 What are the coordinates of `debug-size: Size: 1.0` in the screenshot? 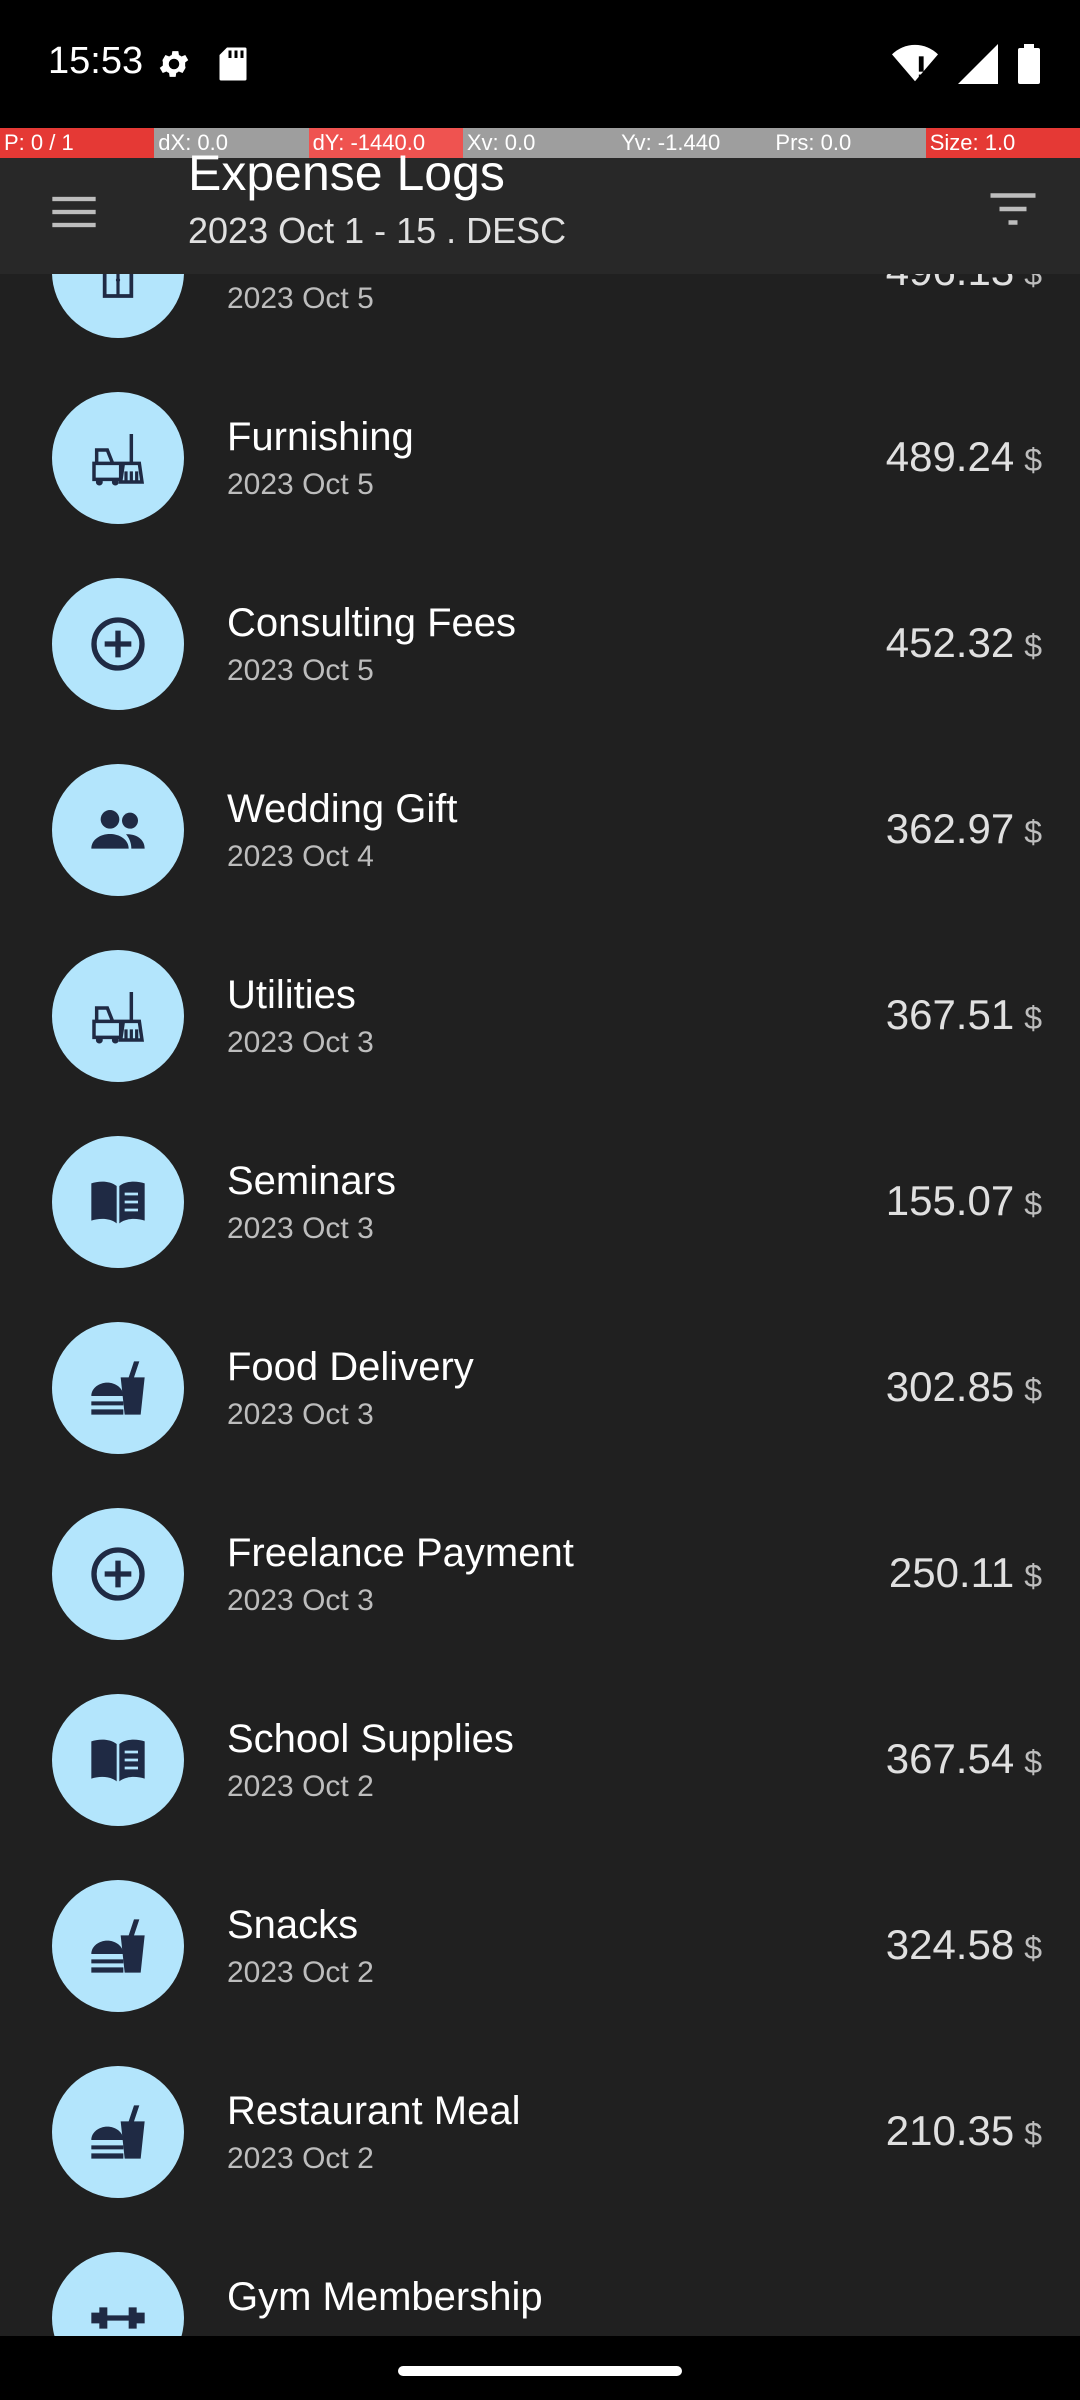 It's located at (1002, 143).